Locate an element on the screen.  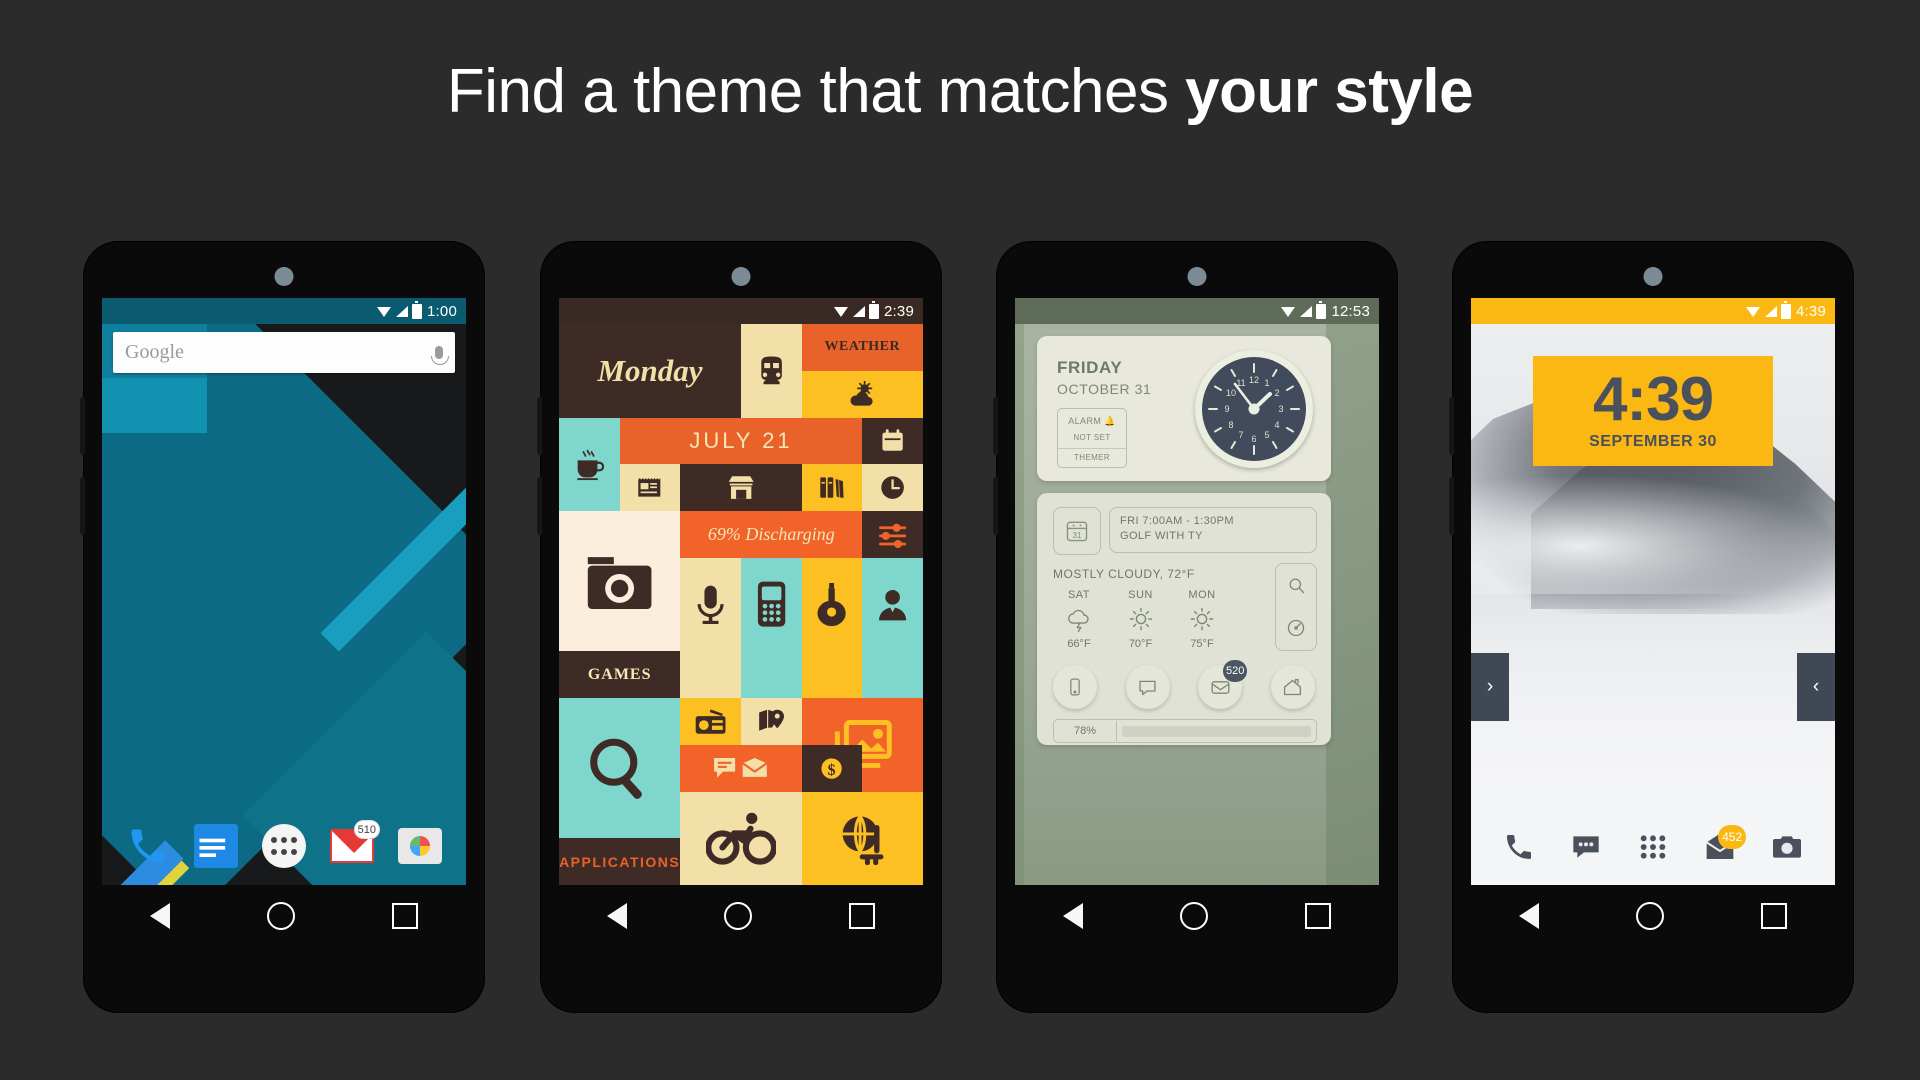
search-icon is located at coordinates (1296, 585).